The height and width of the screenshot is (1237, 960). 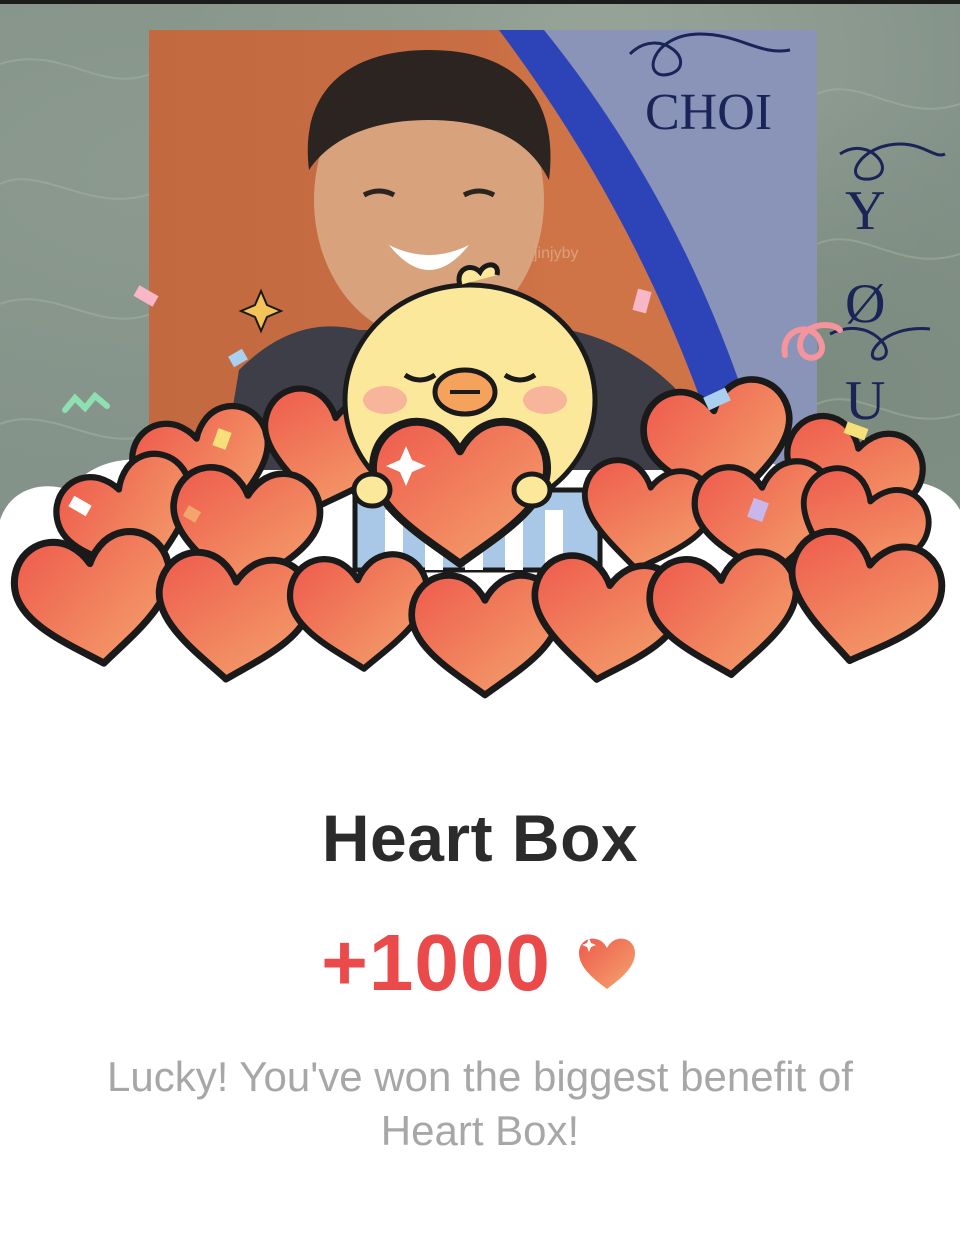 What do you see at coordinates (606, 963) in the screenshot?
I see `heart-icon` at bounding box center [606, 963].